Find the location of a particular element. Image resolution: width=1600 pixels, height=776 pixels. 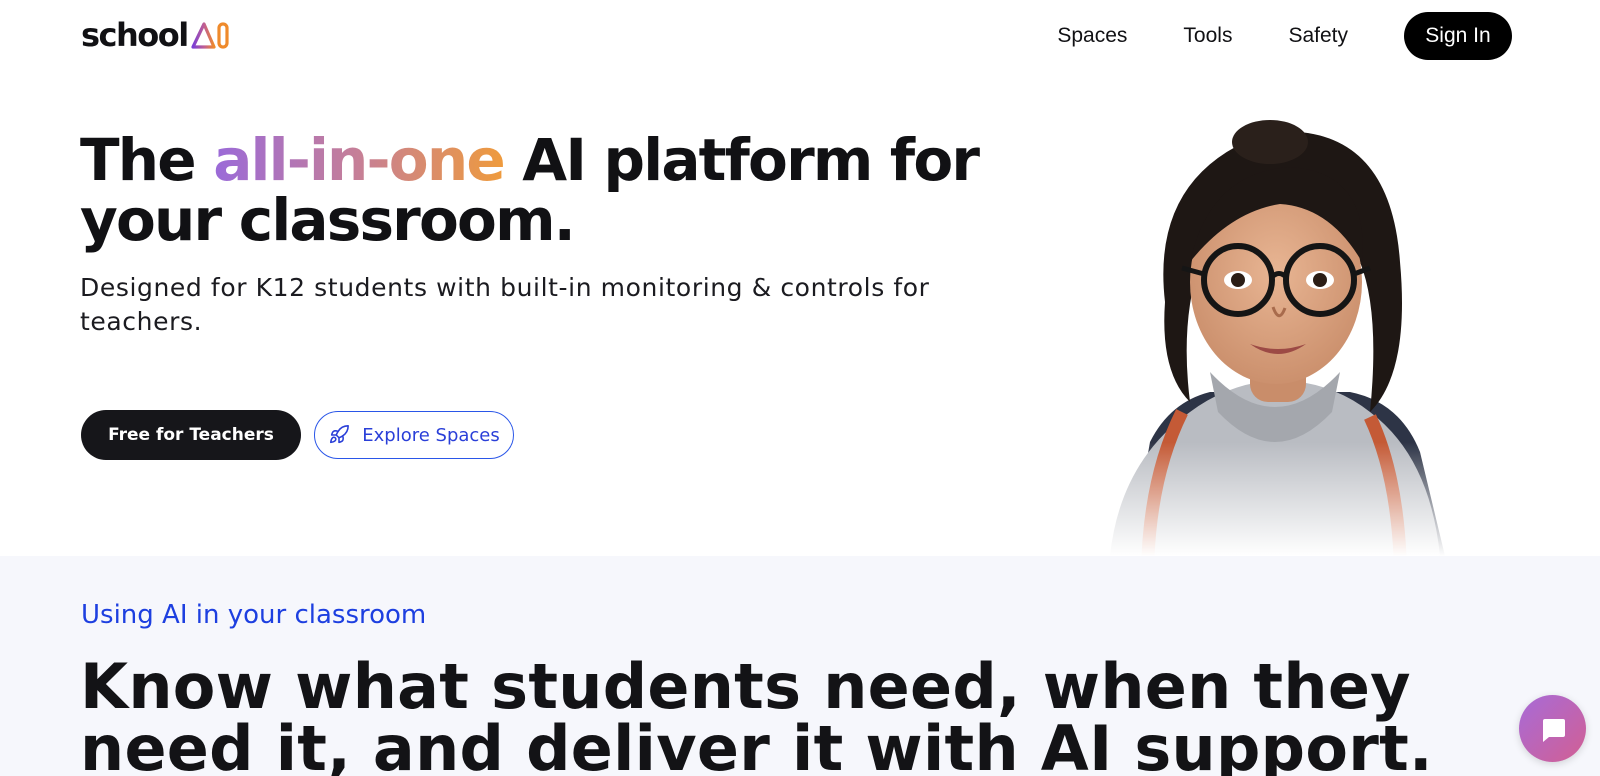

logo-ai-mark-icon is located at coordinates (210, 35).